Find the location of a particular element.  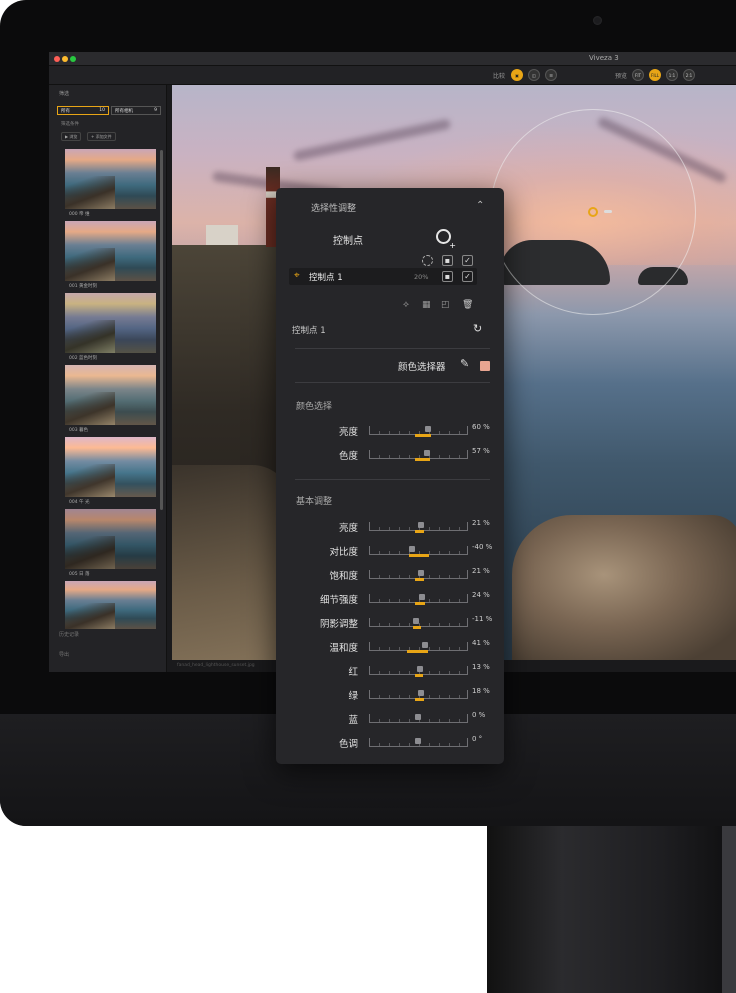

filter-select-all: 所有 10 is located at coordinates (83, 110).